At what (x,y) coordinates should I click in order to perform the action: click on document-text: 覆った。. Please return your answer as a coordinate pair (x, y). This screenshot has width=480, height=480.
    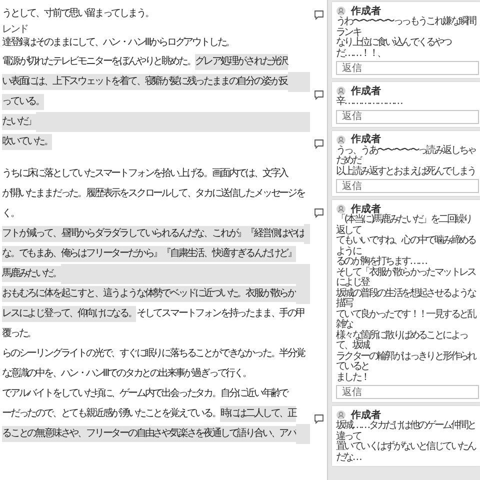
    Looking at the image, I should click on (19, 334).